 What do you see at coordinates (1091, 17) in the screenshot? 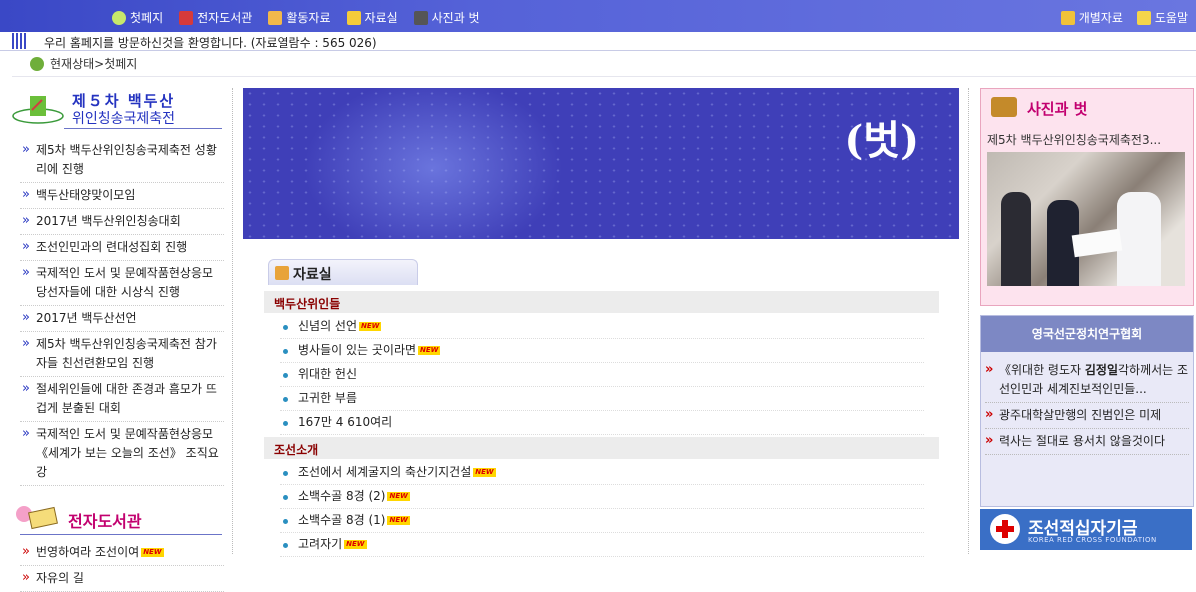
I see `nav-individual-materials: 개별자료` at bounding box center [1091, 17].